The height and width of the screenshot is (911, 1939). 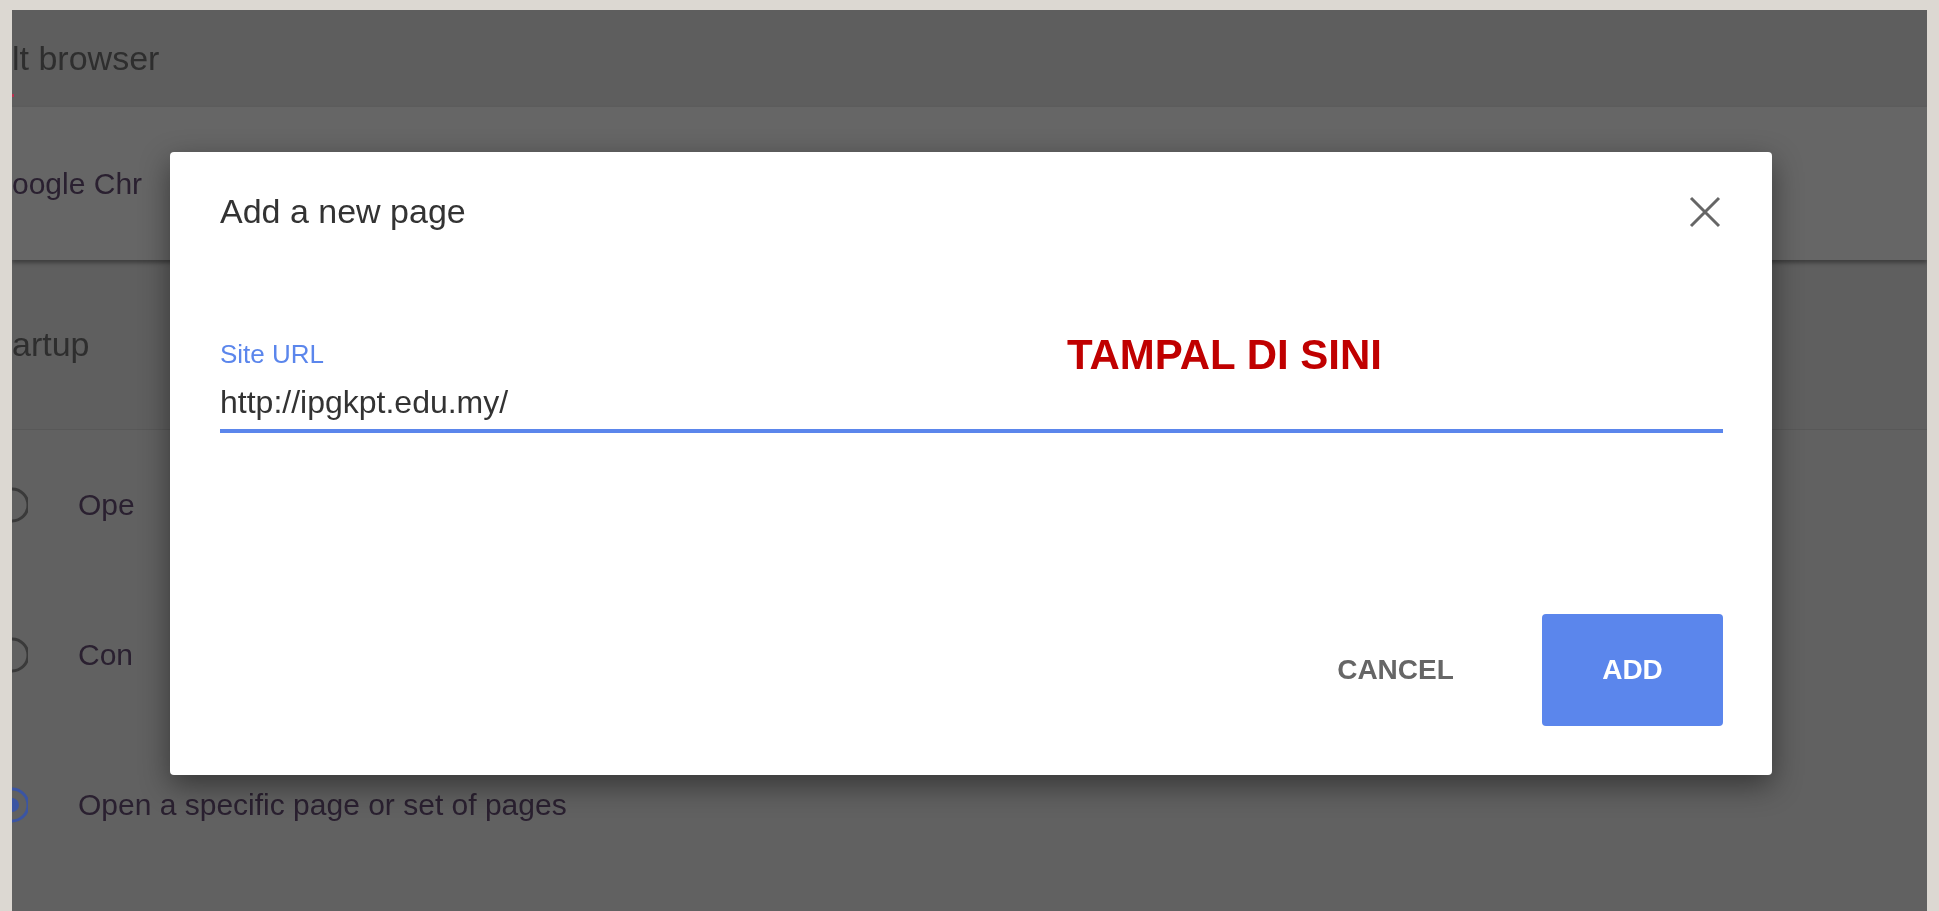 I want to click on setting-label: oogle Chr, so click(x=77, y=183).